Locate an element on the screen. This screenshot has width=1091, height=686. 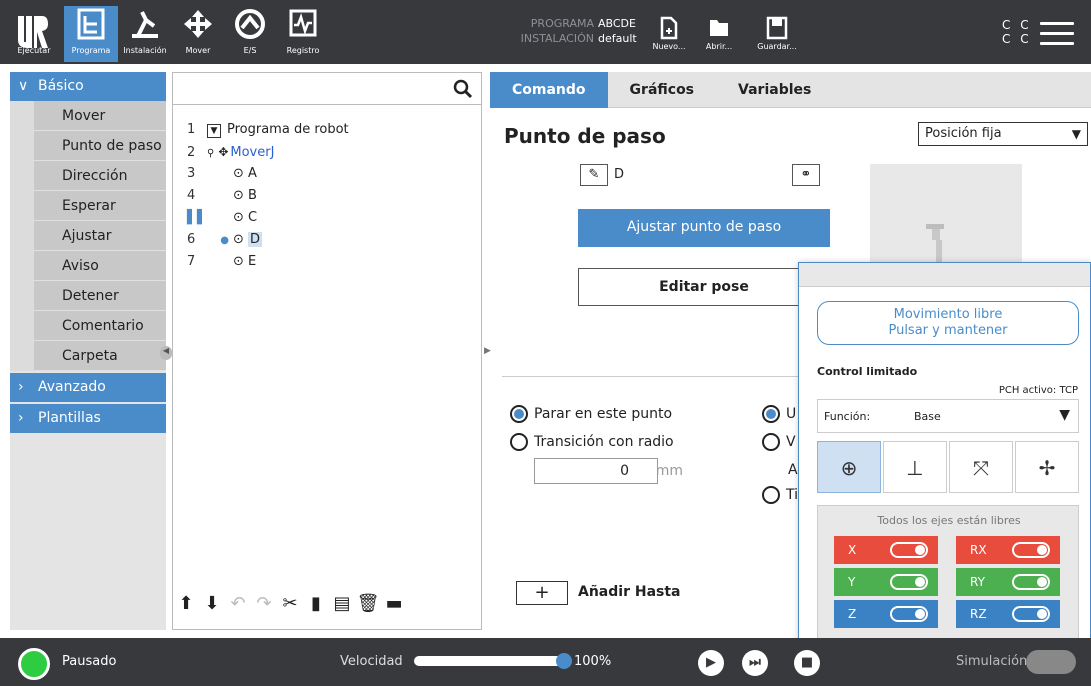
tab-log: Registro is located at coordinates (303, 34).